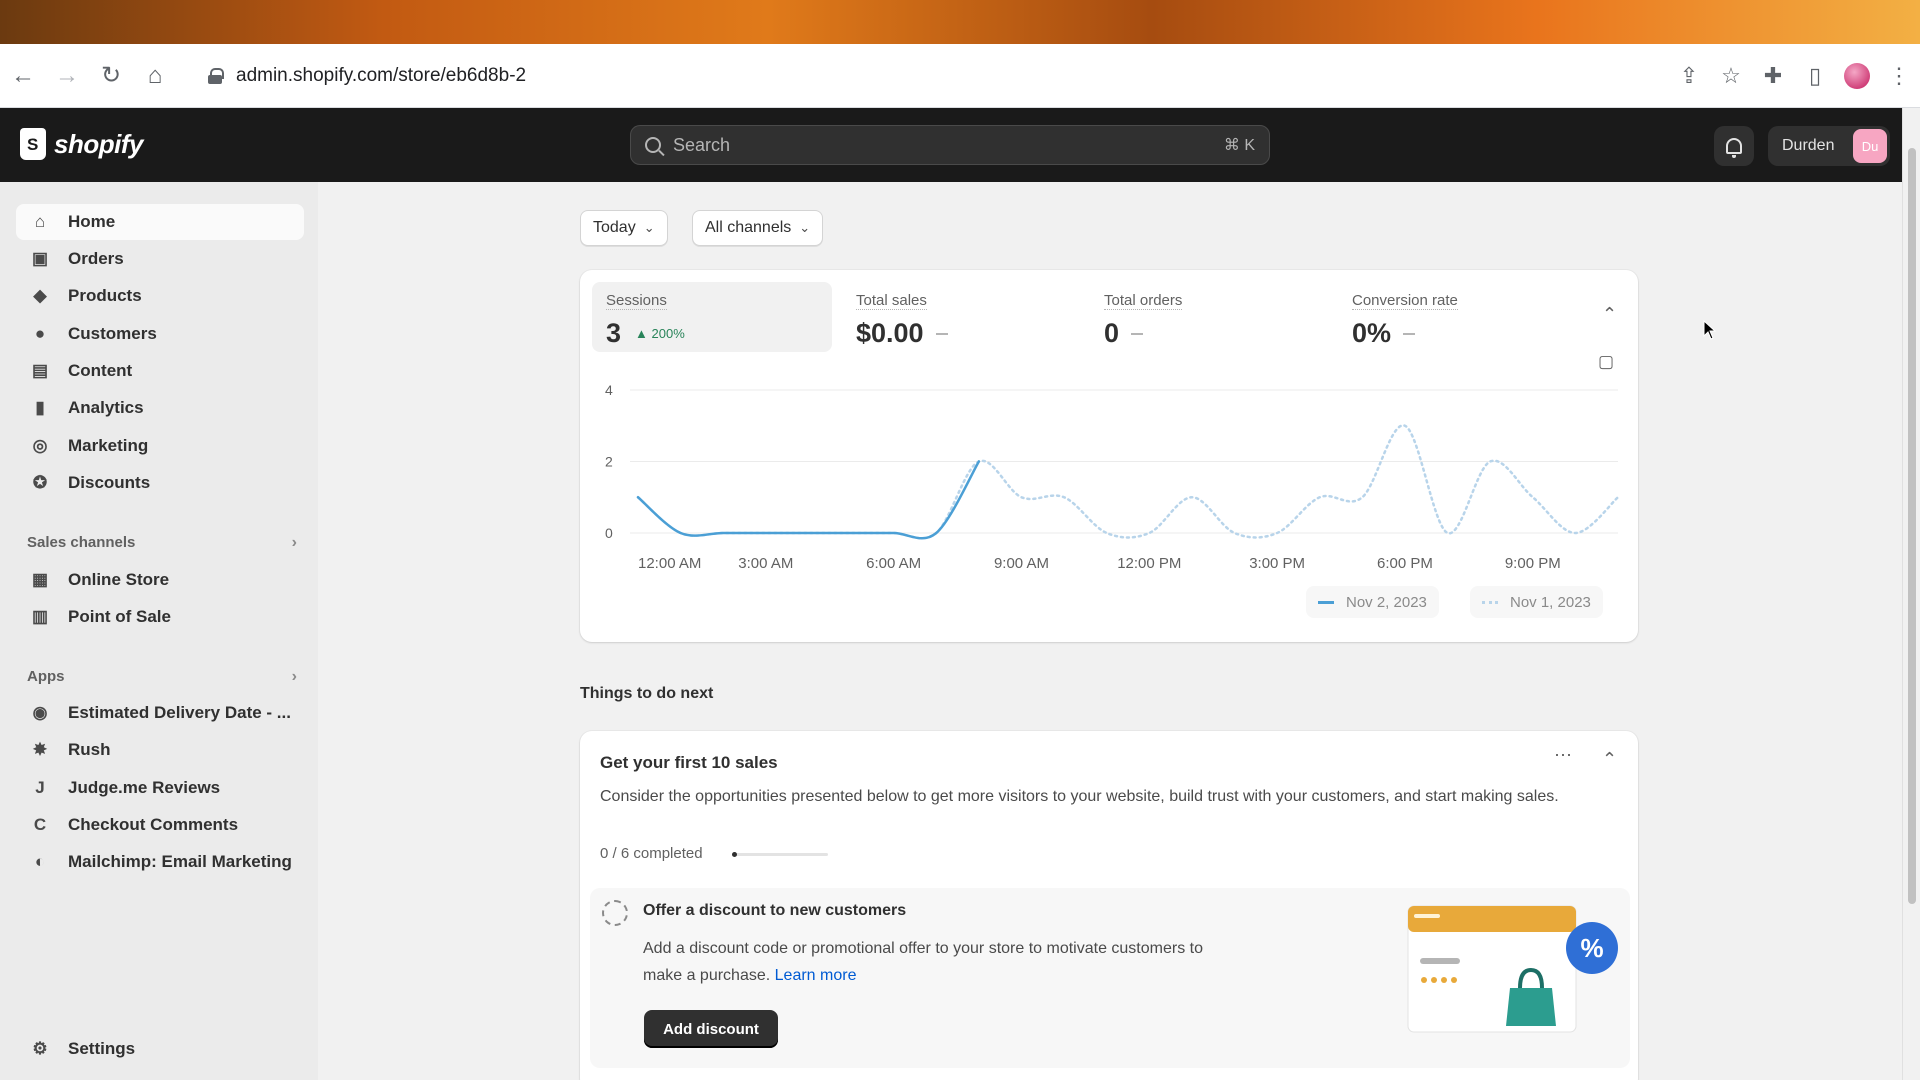  Describe the element at coordinates (160, 222) in the screenshot. I see `sidebar-item-home: ⌂ Home` at that location.